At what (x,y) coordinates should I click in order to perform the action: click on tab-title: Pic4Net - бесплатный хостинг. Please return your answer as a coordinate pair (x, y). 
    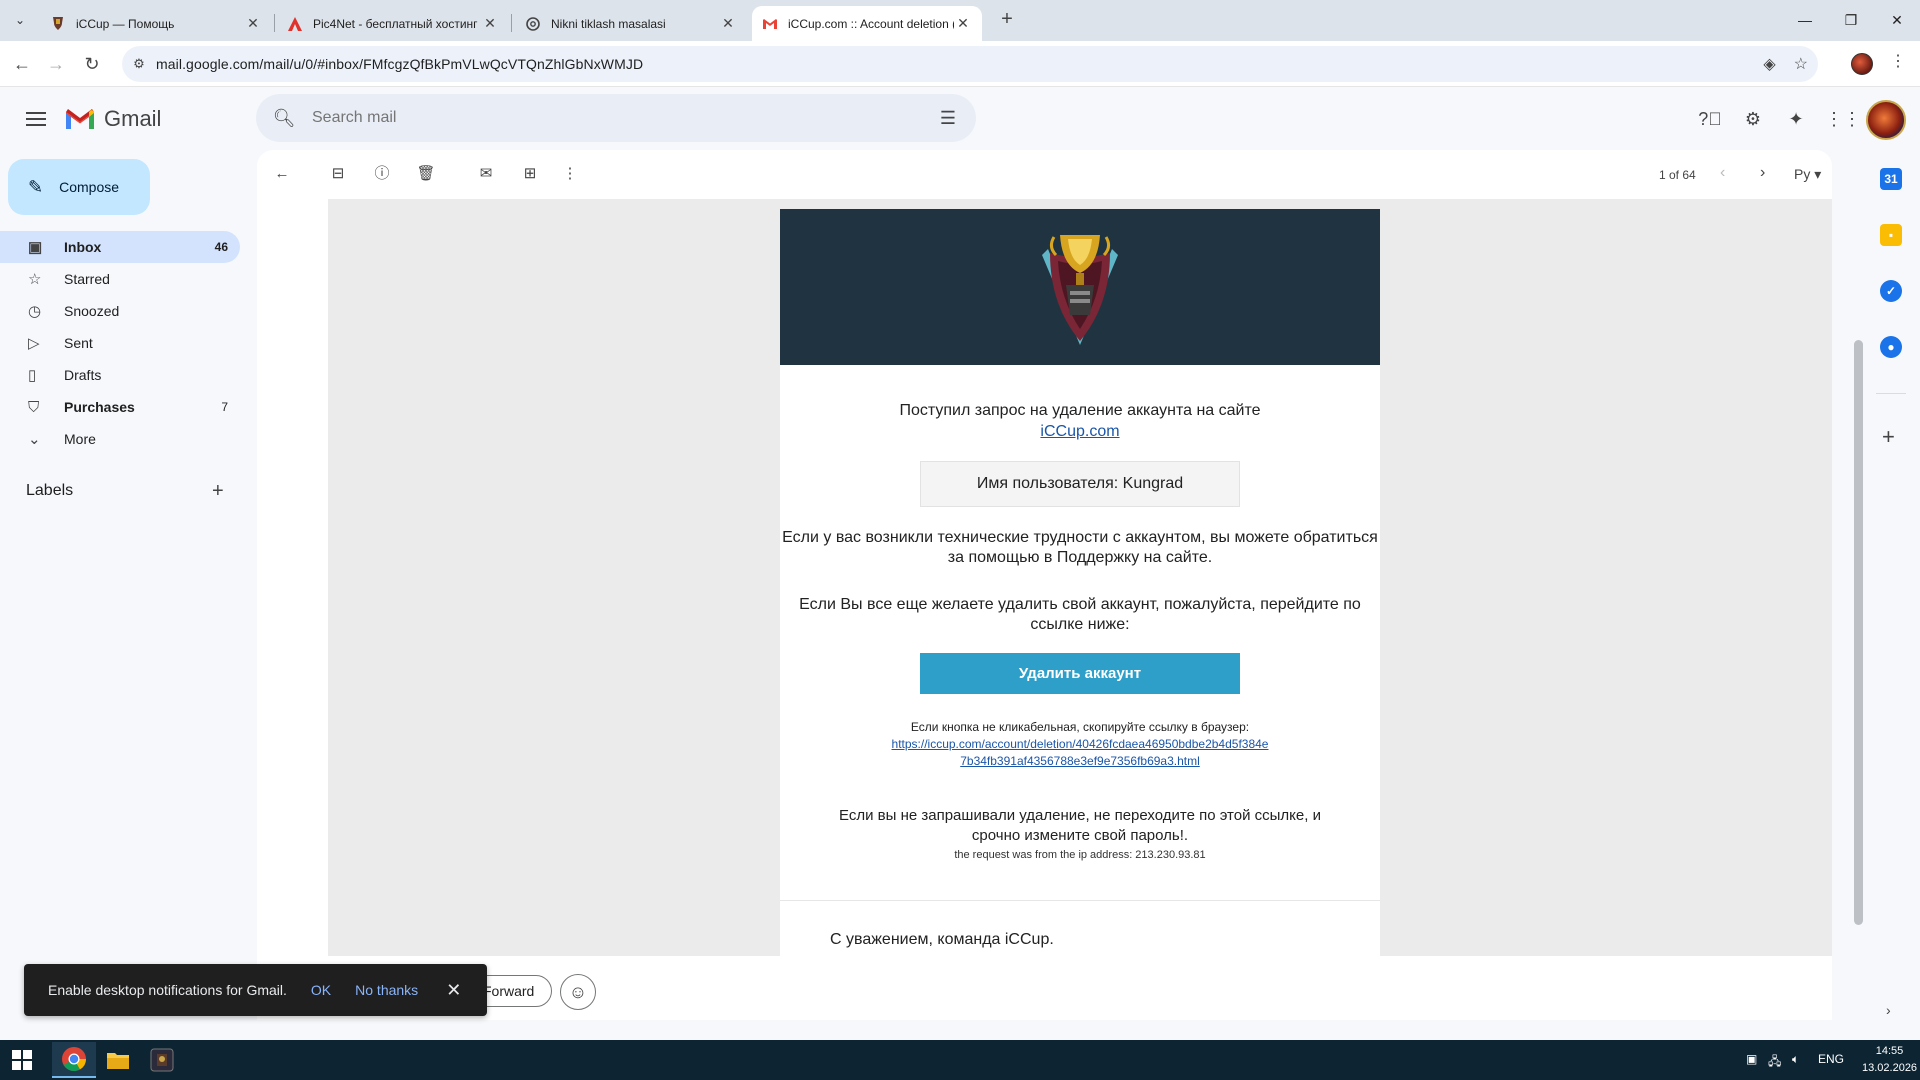
    Looking at the image, I should click on (395, 23).